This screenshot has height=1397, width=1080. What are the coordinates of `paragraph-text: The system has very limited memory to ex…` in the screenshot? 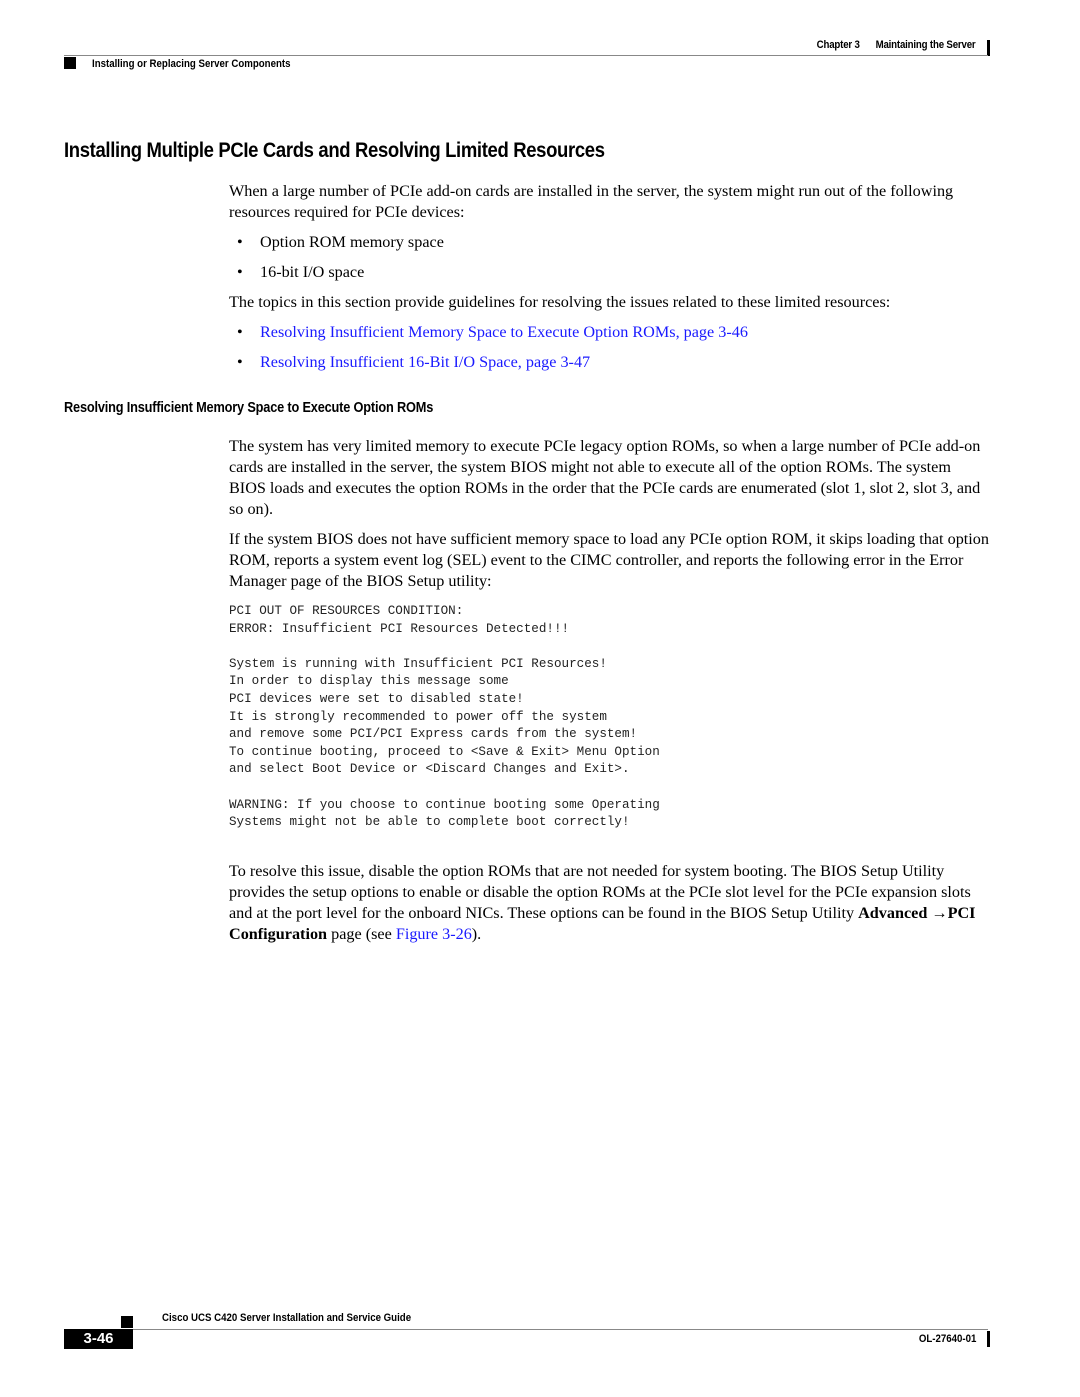 It's located at (605, 477).